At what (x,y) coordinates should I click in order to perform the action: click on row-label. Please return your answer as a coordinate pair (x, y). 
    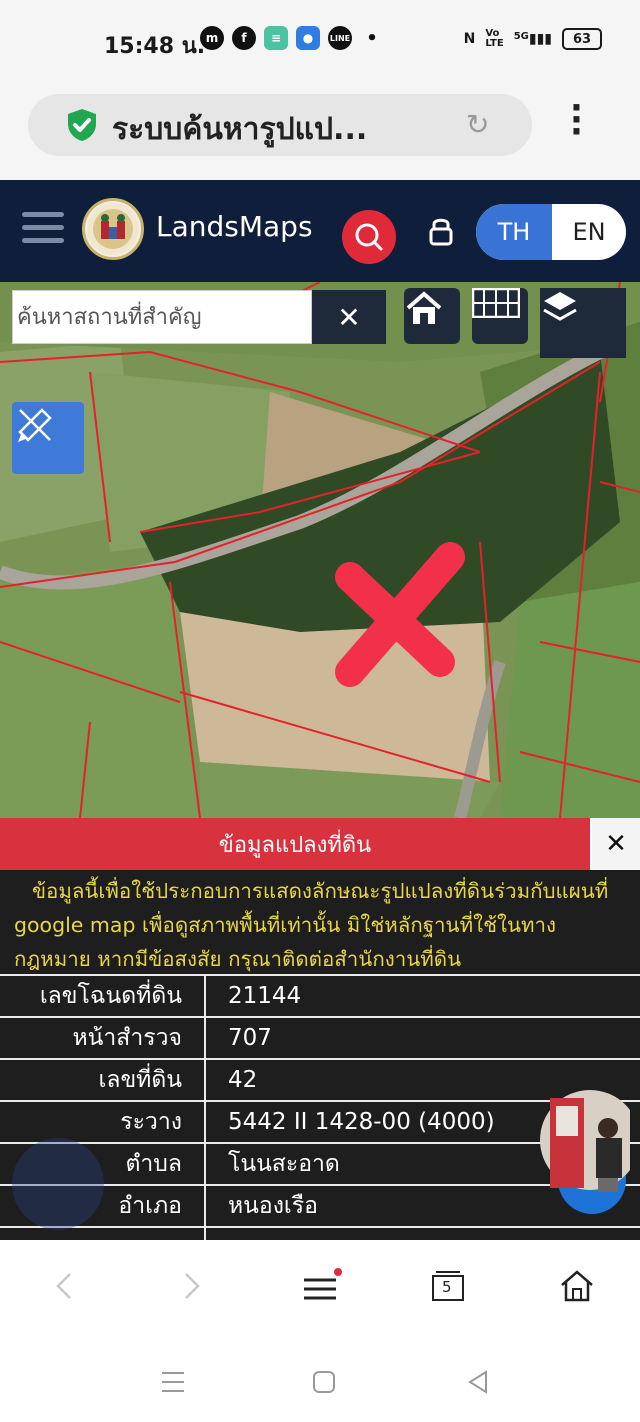
    Looking at the image, I should click on (103, 1234).